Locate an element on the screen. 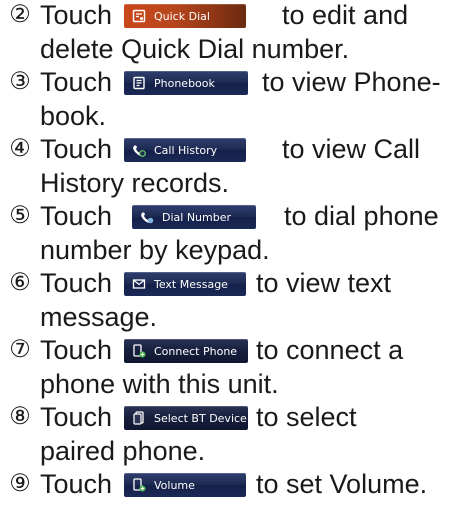 This screenshot has width=451, height=529. step-text-continuation: number by keypad. is located at coordinates (155, 250).